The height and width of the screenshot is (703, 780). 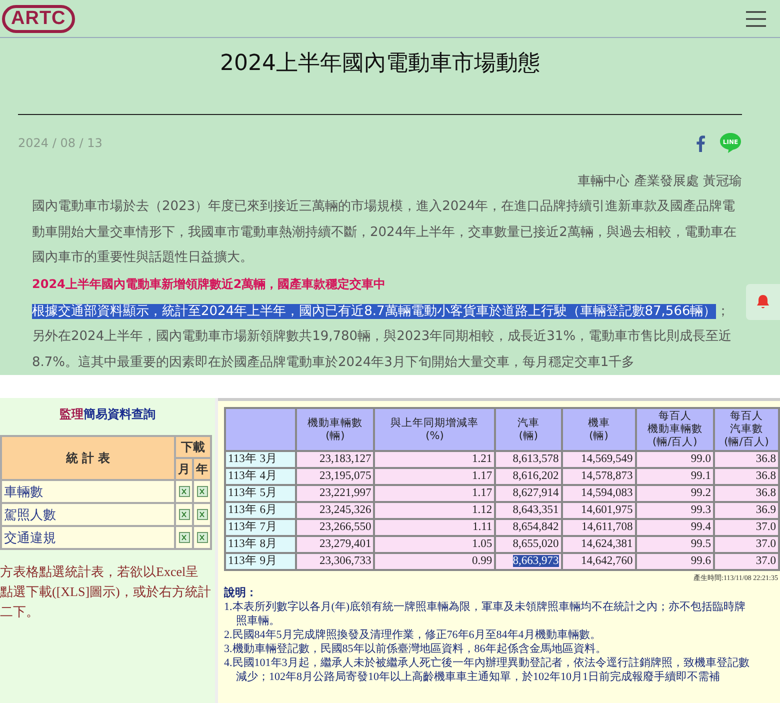 What do you see at coordinates (100, 572) in the screenshot?
I see `instruction-text: 方表格點選統計表，若欲以Excel呈` at bounding box center [100, 572].